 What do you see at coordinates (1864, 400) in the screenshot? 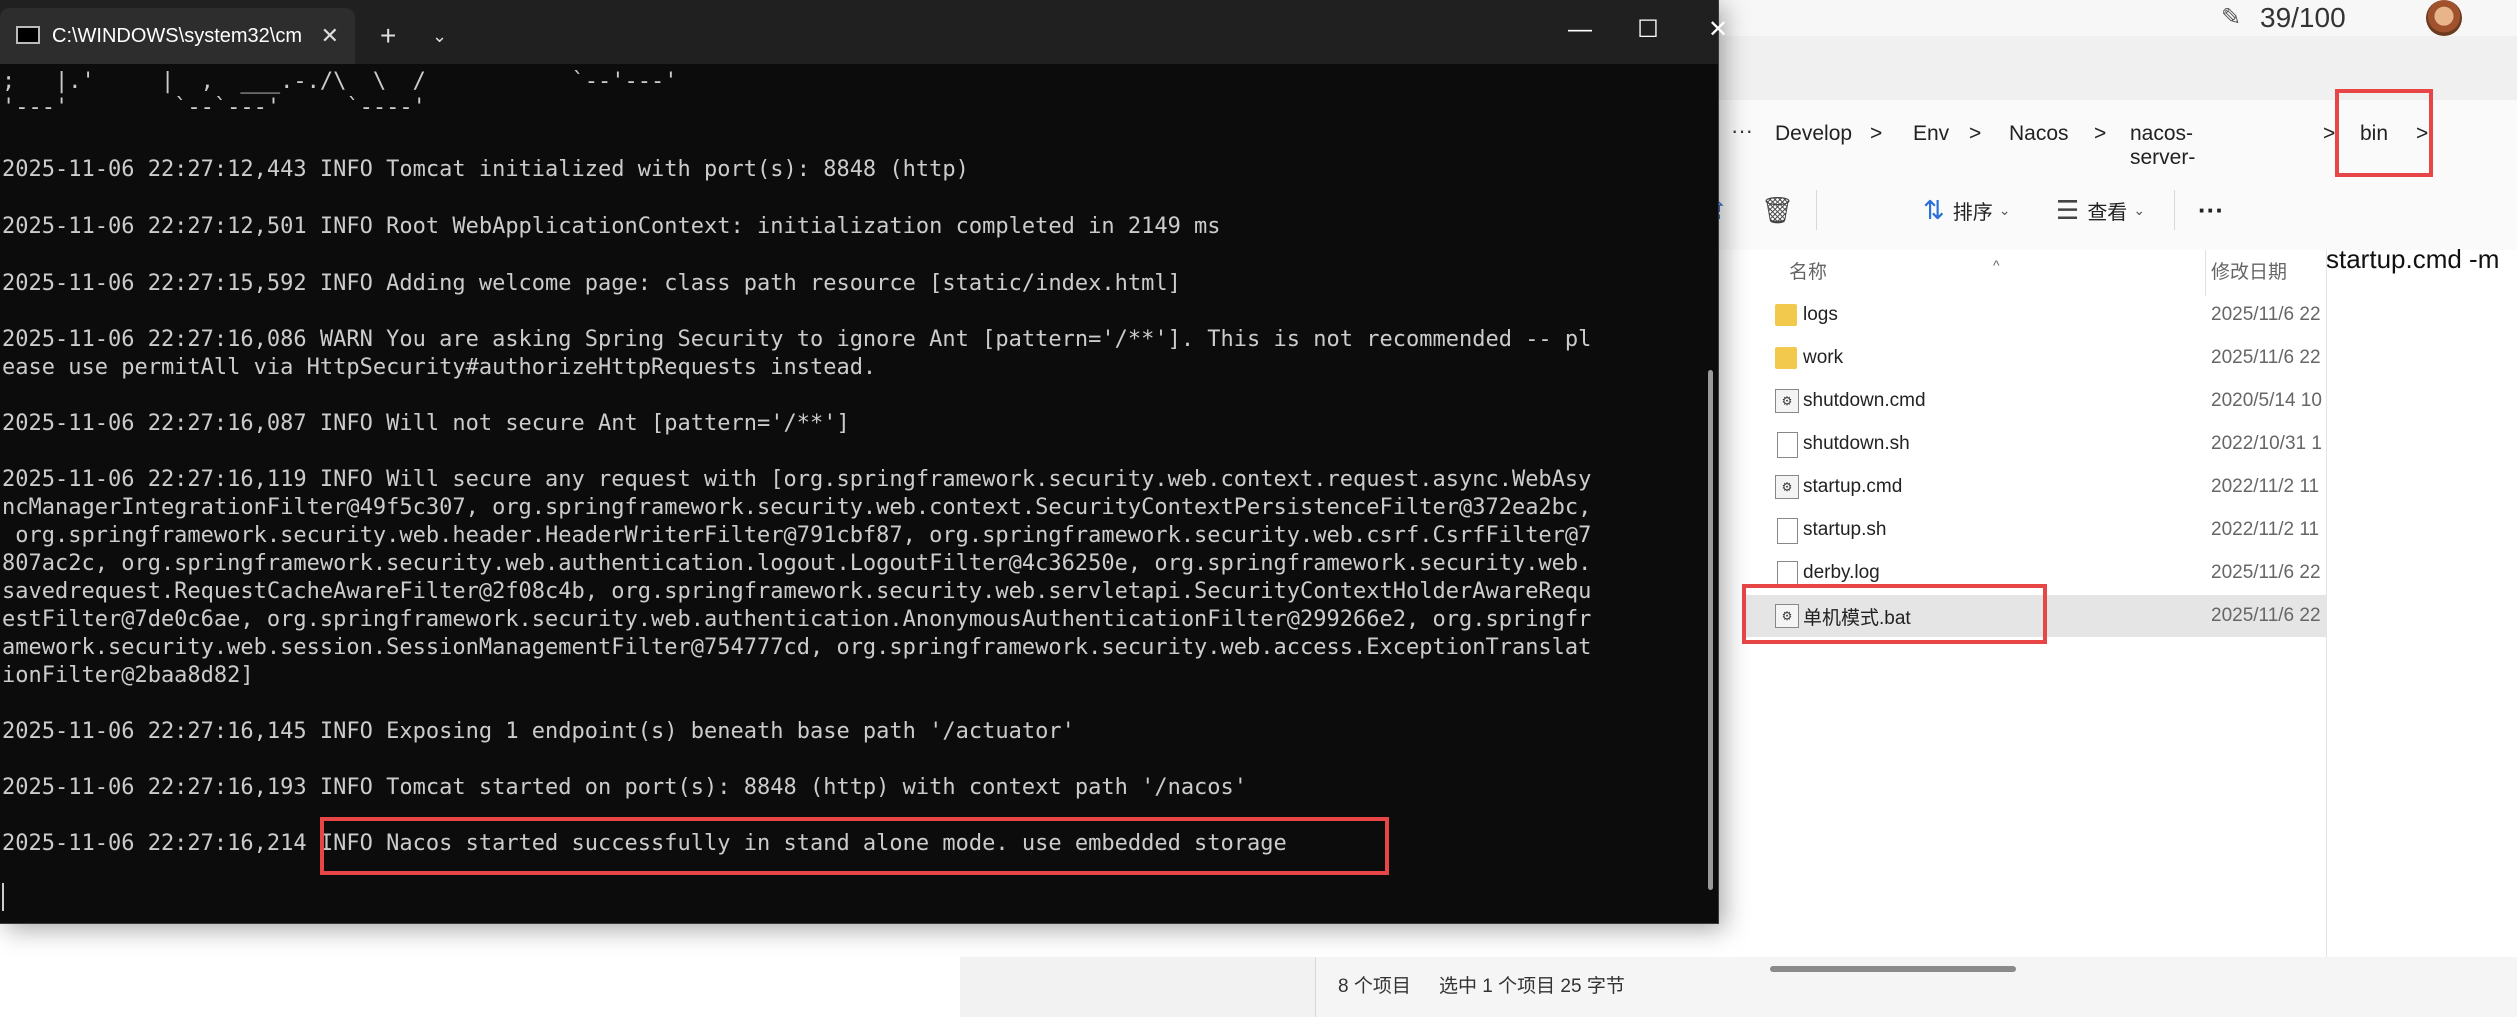
I see `file-name: shutdown.cmd` at bounding box center [1864, 400].